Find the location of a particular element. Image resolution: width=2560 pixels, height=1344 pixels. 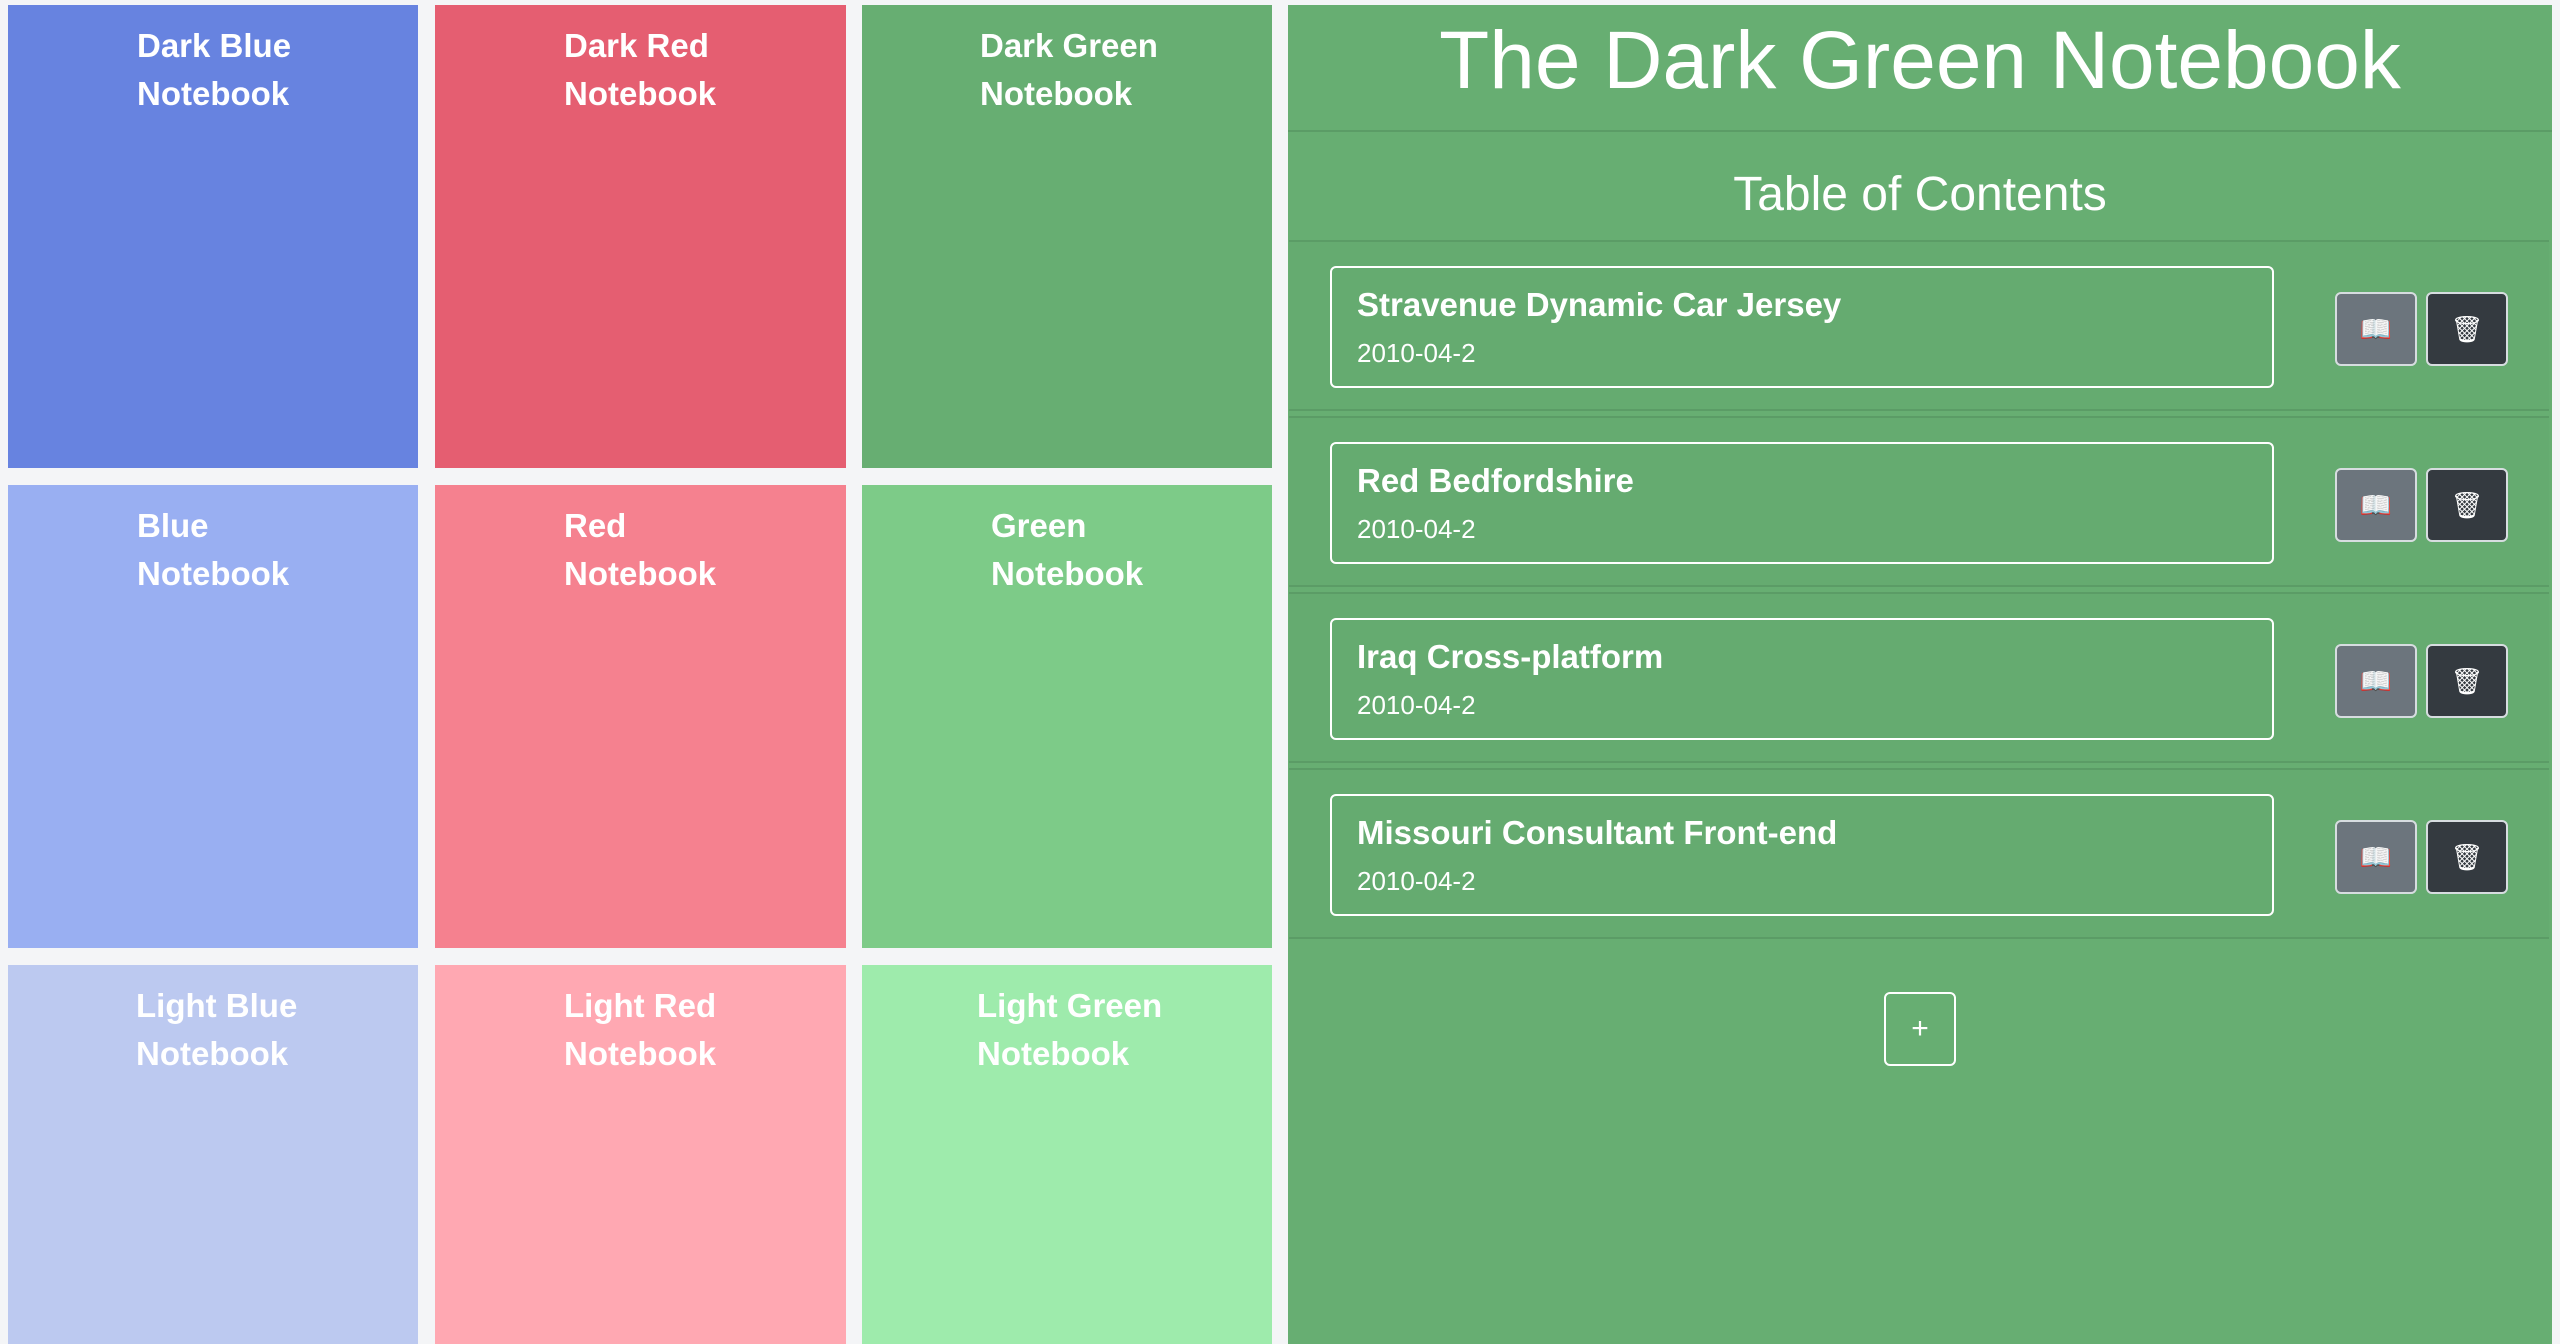

panel-header: The Dark Green Notebook is located at coordinates (1920, 68).